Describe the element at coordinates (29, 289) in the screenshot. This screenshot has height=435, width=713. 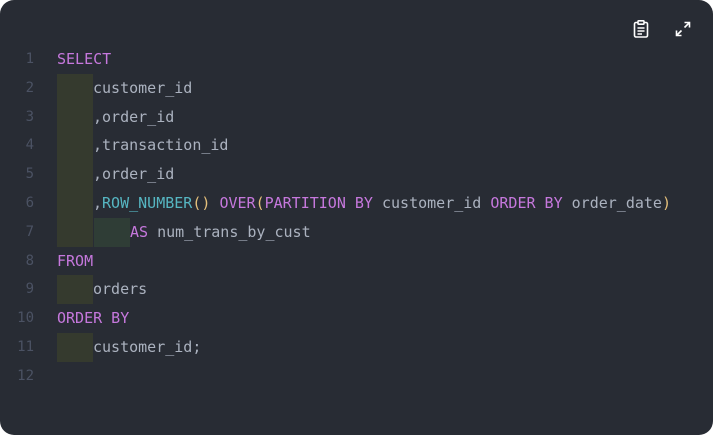
I see `line-number: 9` at that location.